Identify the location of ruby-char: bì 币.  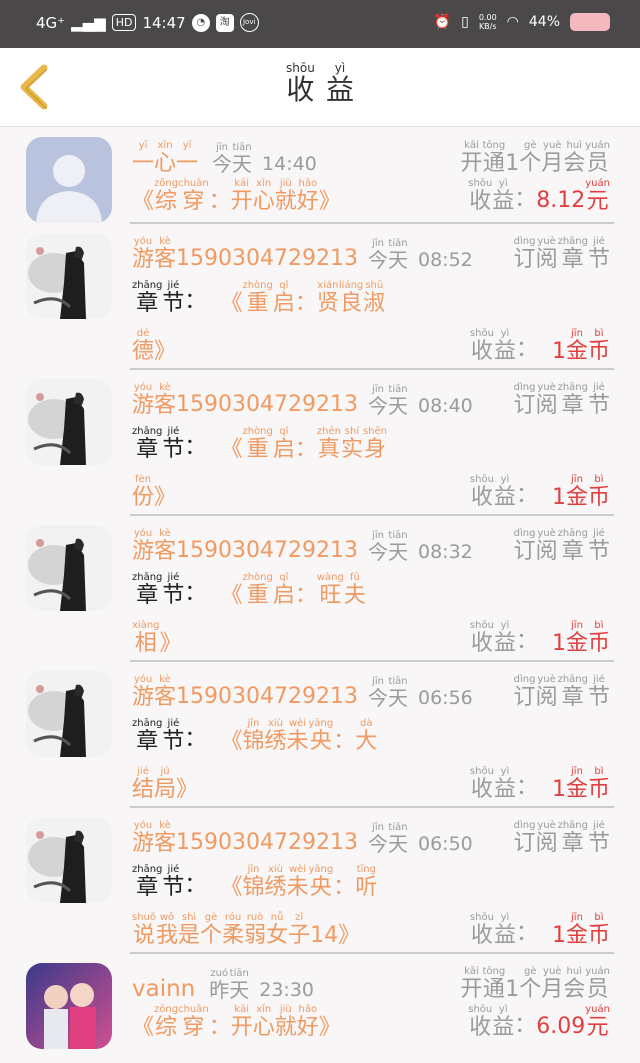
(598, 492).